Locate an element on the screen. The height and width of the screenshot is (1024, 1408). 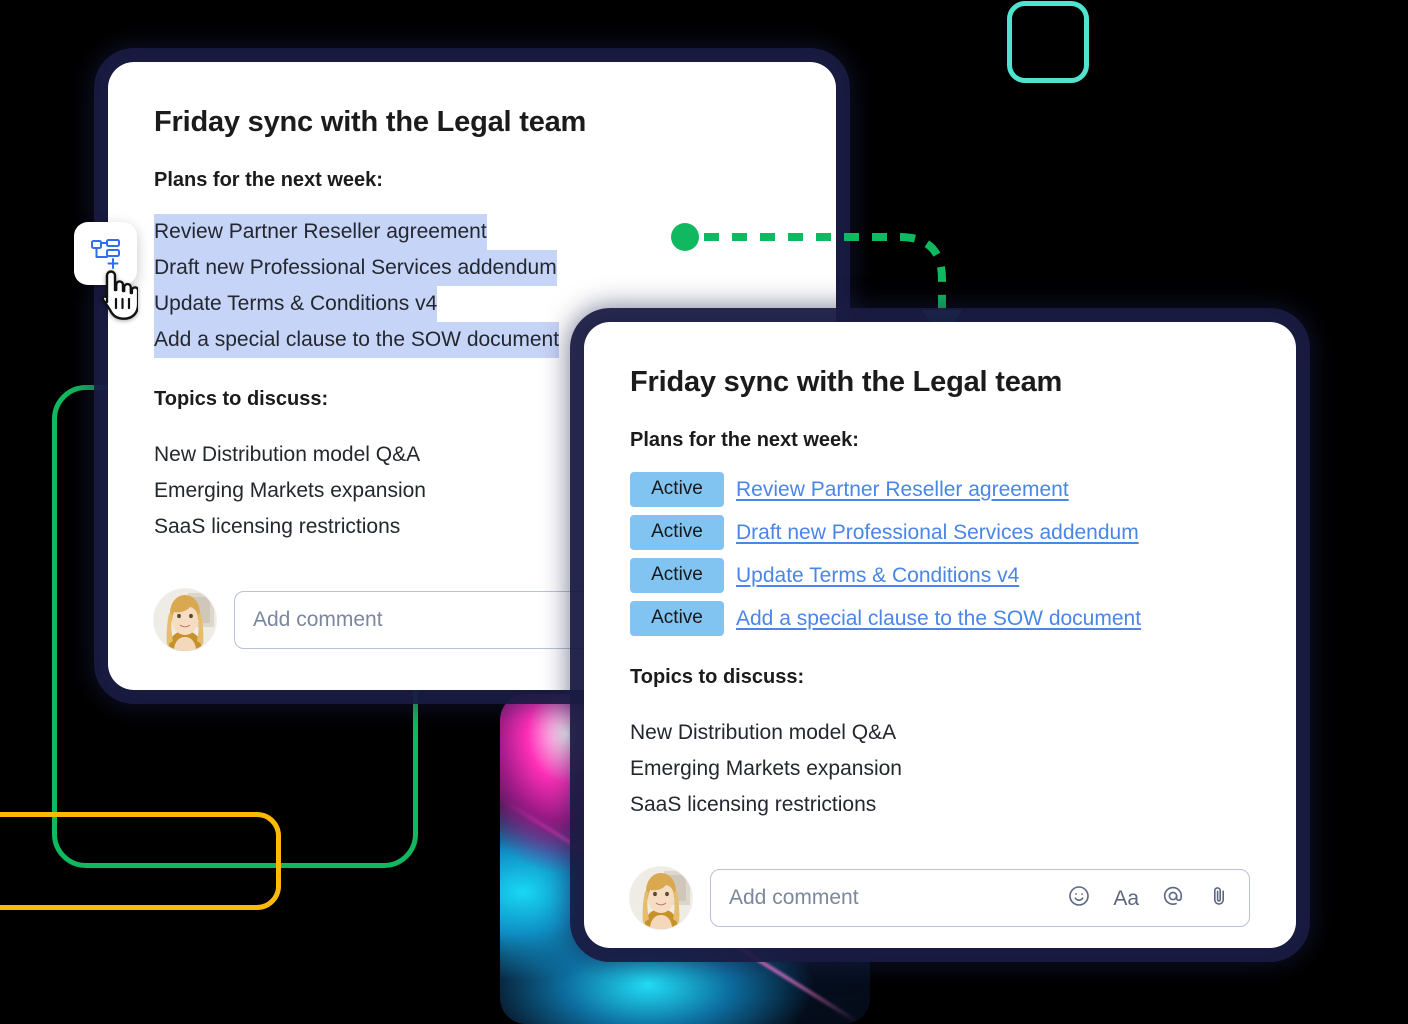
comment-placeholder: Add comment is located at coordinates (794, 897).